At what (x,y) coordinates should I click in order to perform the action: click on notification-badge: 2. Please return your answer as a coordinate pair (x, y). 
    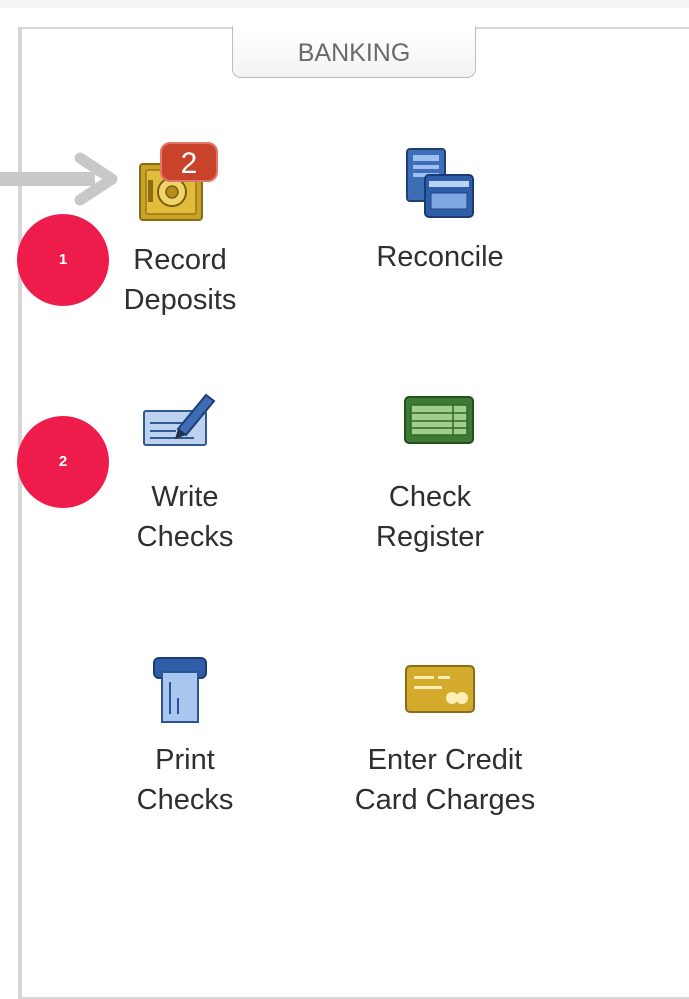
    Looking at the image, I should click on (189, 162).